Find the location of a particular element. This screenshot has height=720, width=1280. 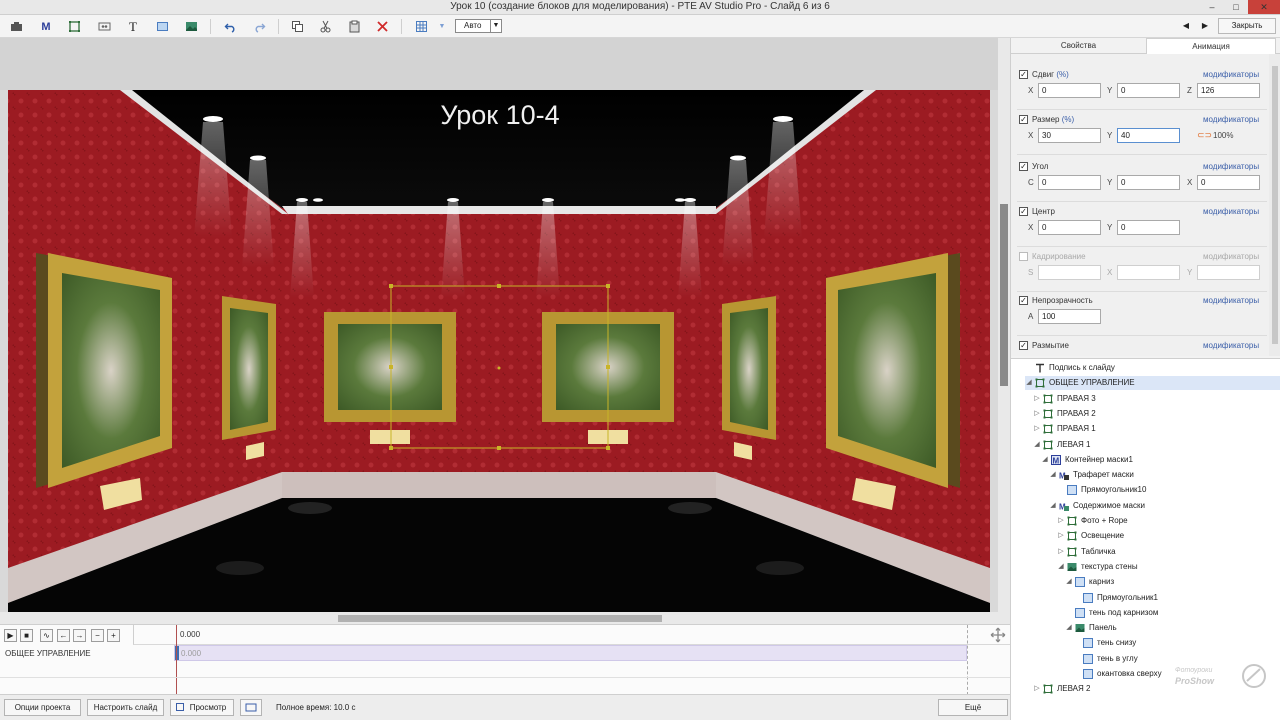

blur-modifiers-link: модификаторы is located at coordinates (1231, 345).